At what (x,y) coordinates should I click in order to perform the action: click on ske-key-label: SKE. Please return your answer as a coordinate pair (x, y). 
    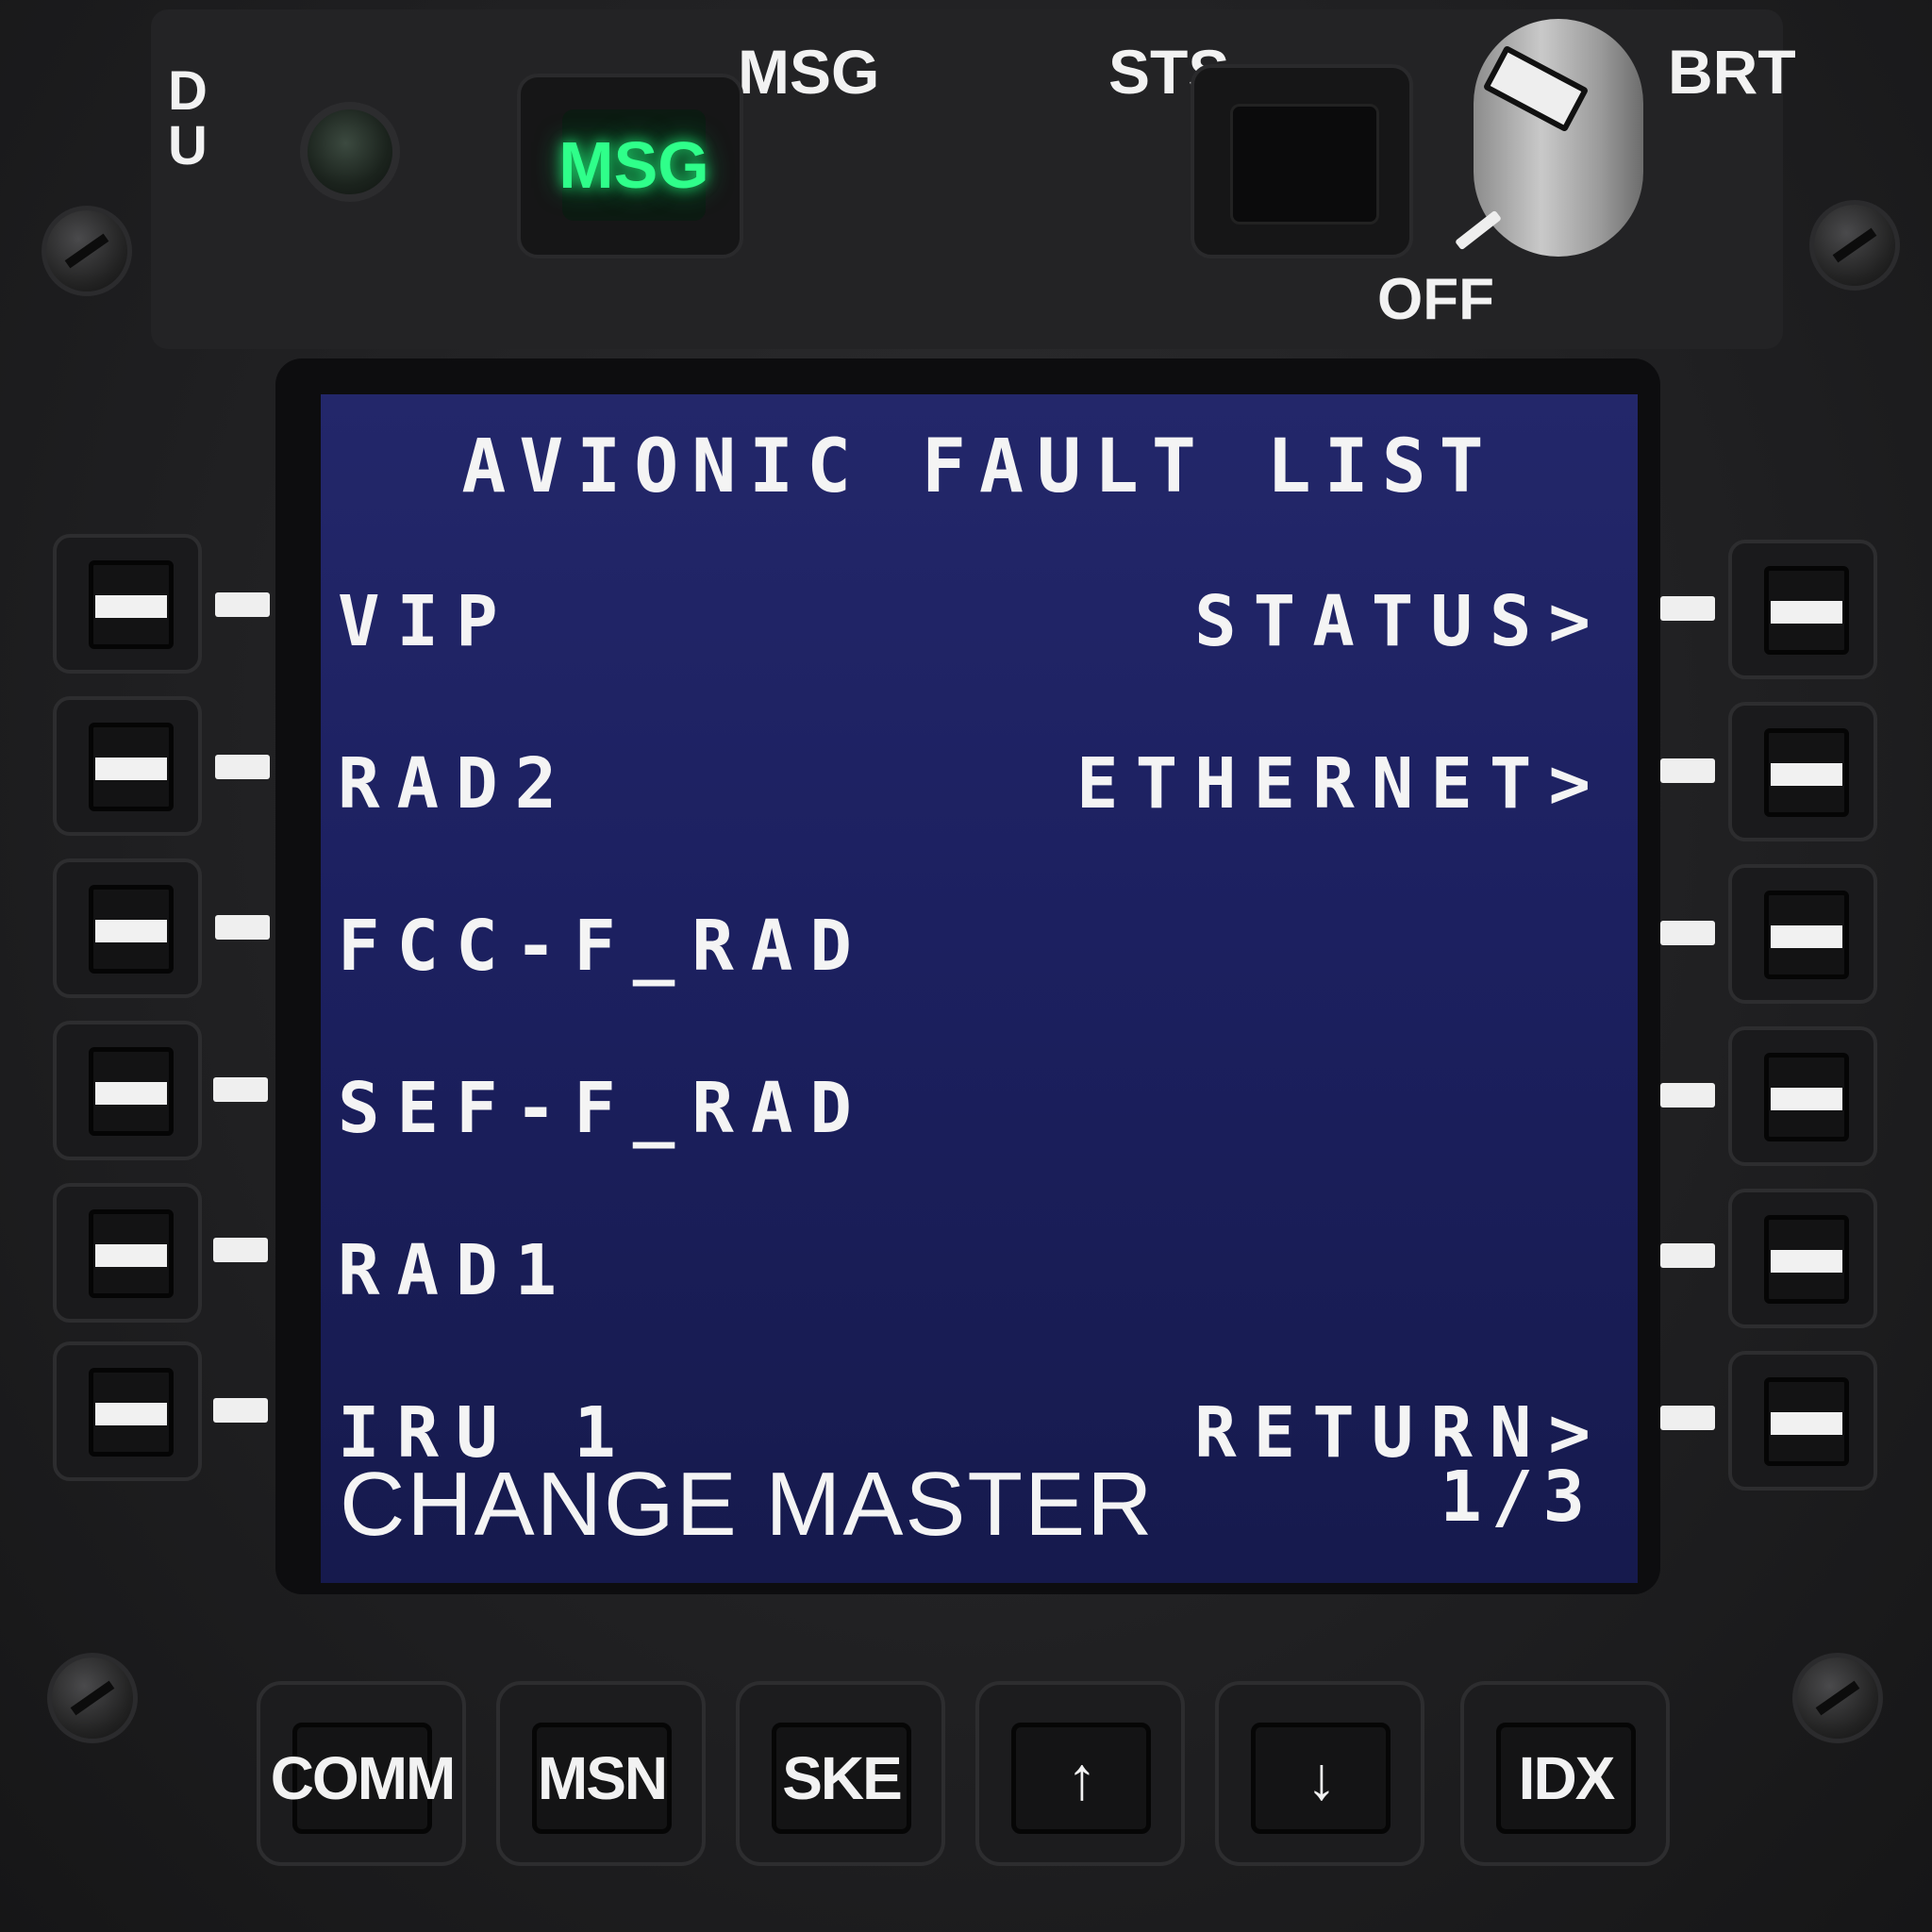
    Looking at the image, I should click on (842, 1778).